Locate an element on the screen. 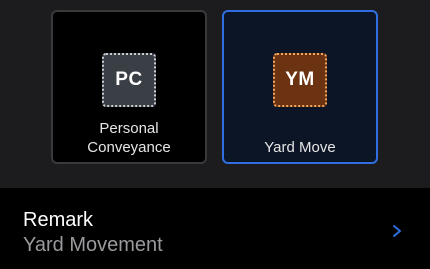 Image resolution: width=430 pixels, height=269 pixels. remark-title: Remark is located at coordinates (58, 220).